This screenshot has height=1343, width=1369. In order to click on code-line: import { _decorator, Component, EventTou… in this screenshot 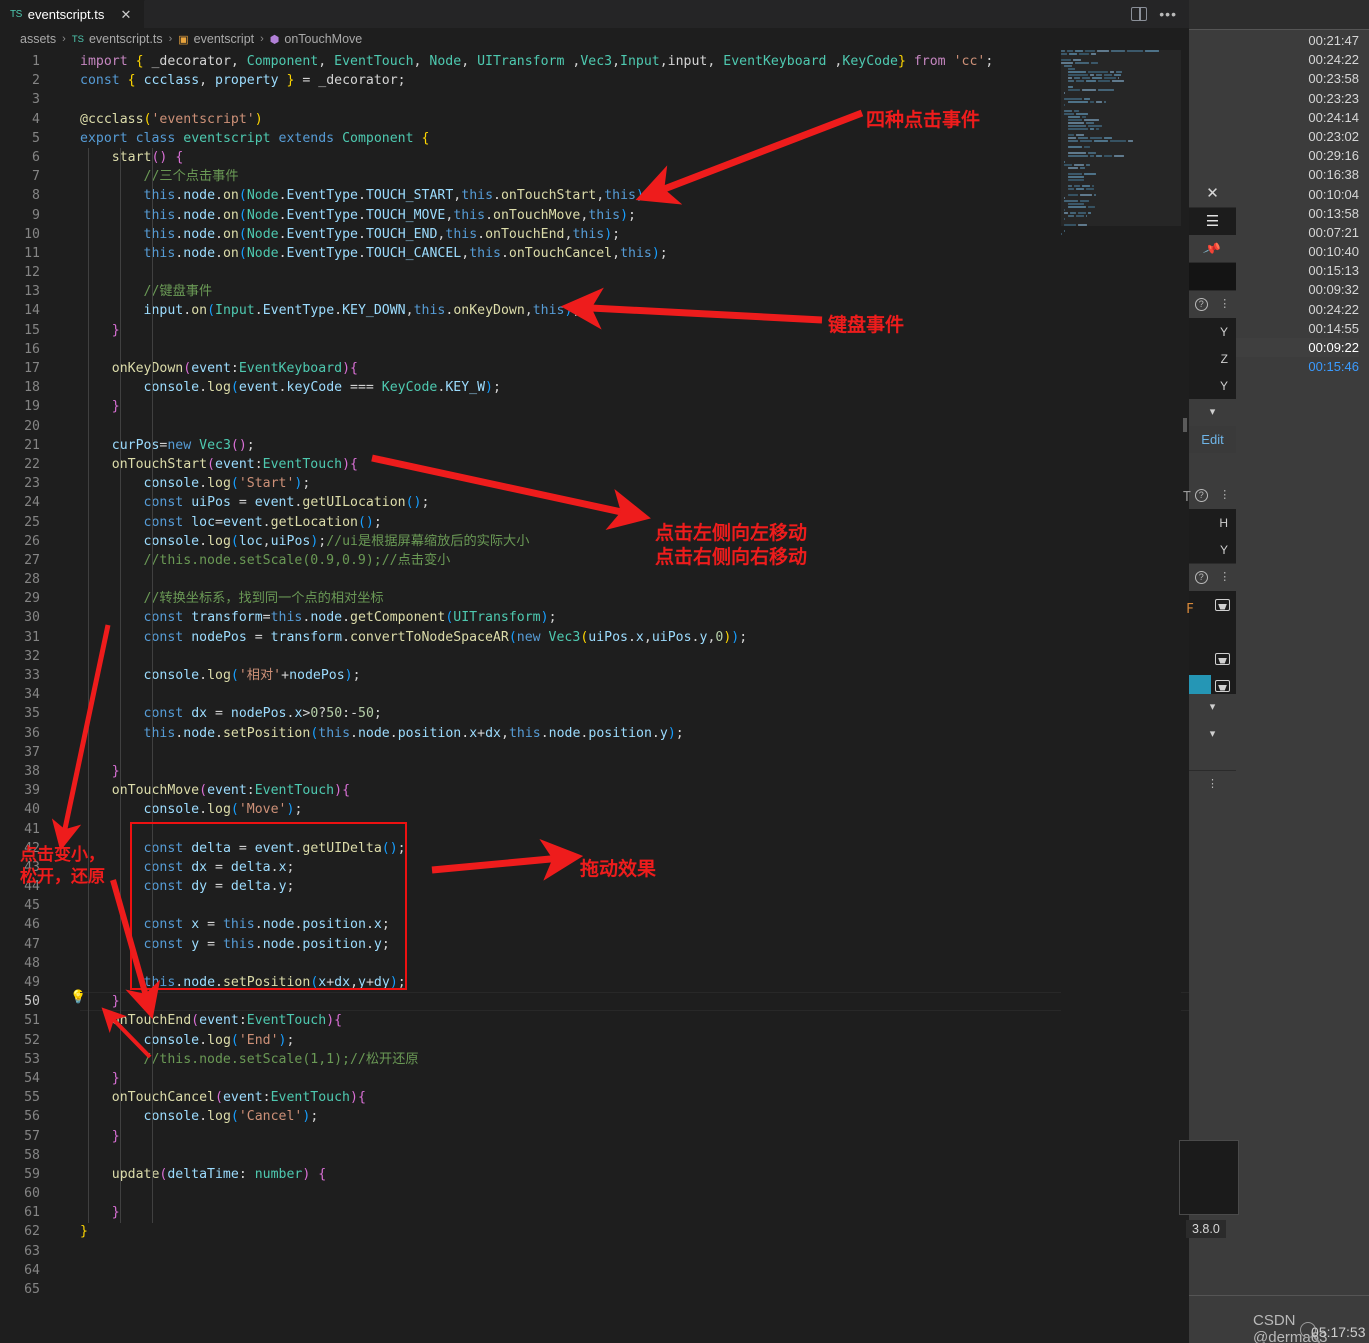, I will do `click(634, 61)`.